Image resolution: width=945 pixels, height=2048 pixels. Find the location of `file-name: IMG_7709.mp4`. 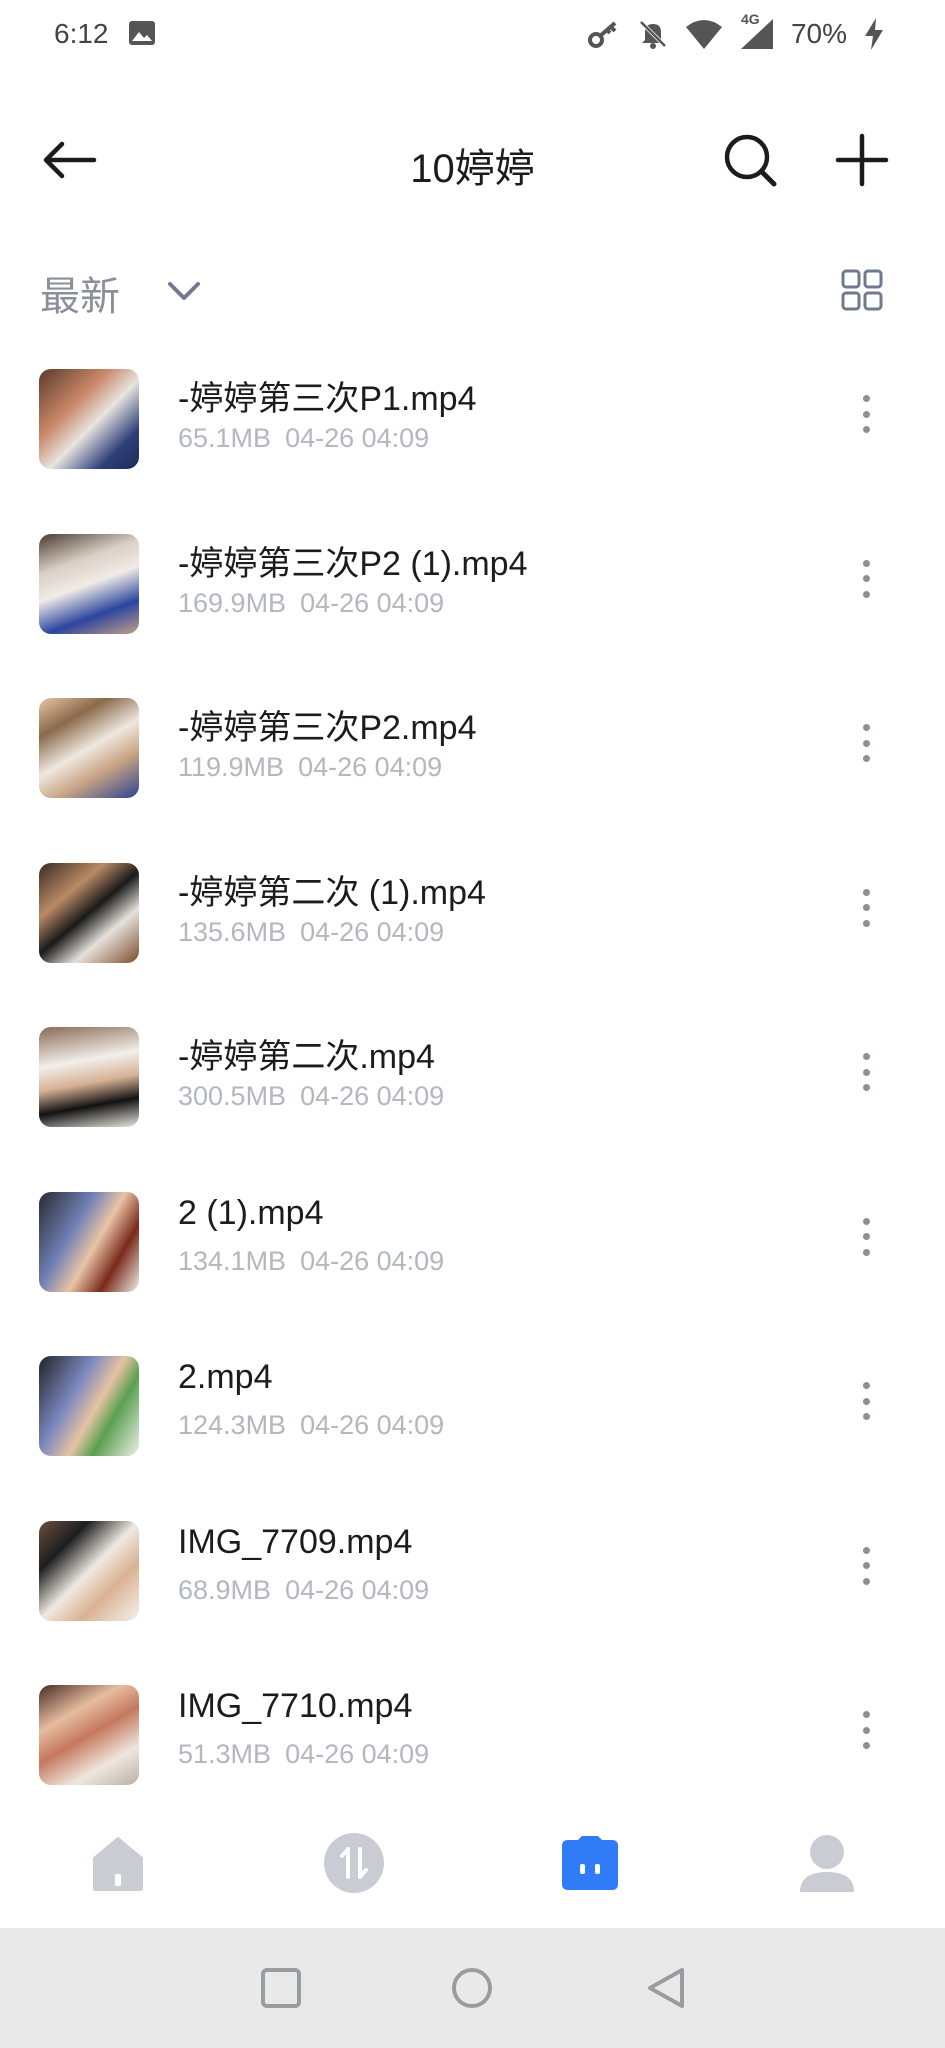

file-name: IMG_7709.mp4 is located at coordinates (295, 1541).